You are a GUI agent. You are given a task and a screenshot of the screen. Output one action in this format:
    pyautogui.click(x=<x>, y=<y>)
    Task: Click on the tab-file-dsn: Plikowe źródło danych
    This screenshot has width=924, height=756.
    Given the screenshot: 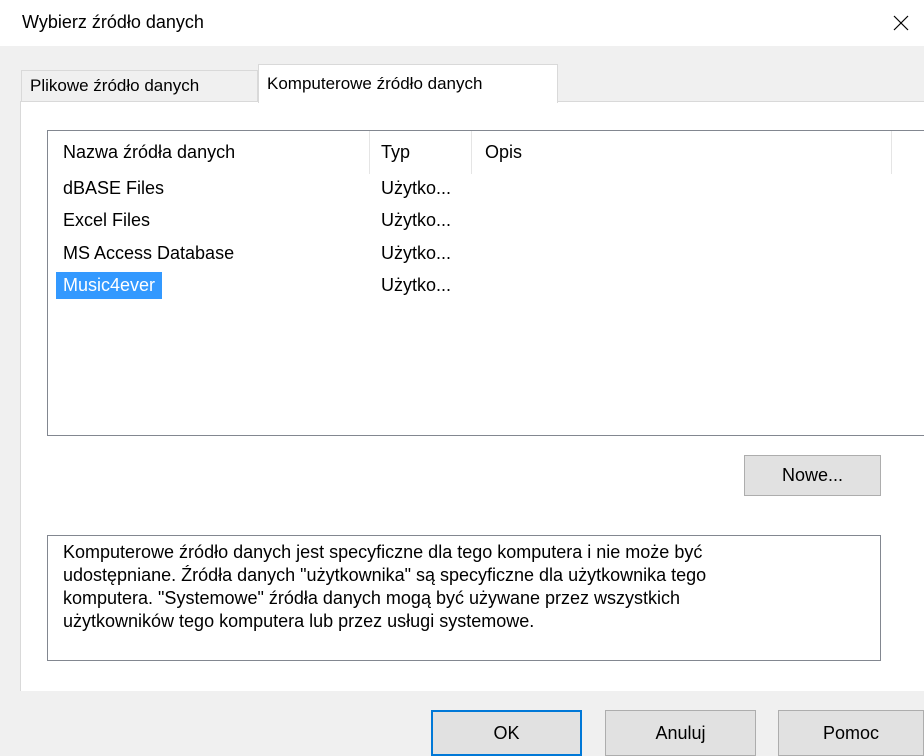 What is the action you would take?
    pyautogui.click(x=139, y=86)
    